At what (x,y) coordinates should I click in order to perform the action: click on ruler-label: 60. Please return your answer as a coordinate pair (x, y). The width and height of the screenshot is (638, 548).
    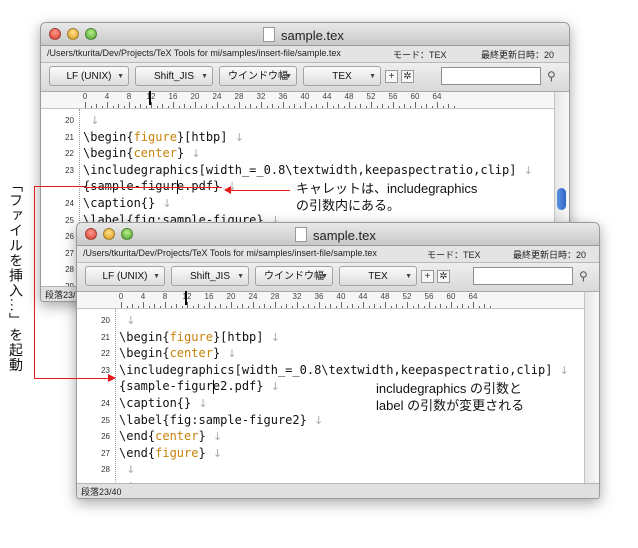
    Looking at the image, I should click on (451, 296).